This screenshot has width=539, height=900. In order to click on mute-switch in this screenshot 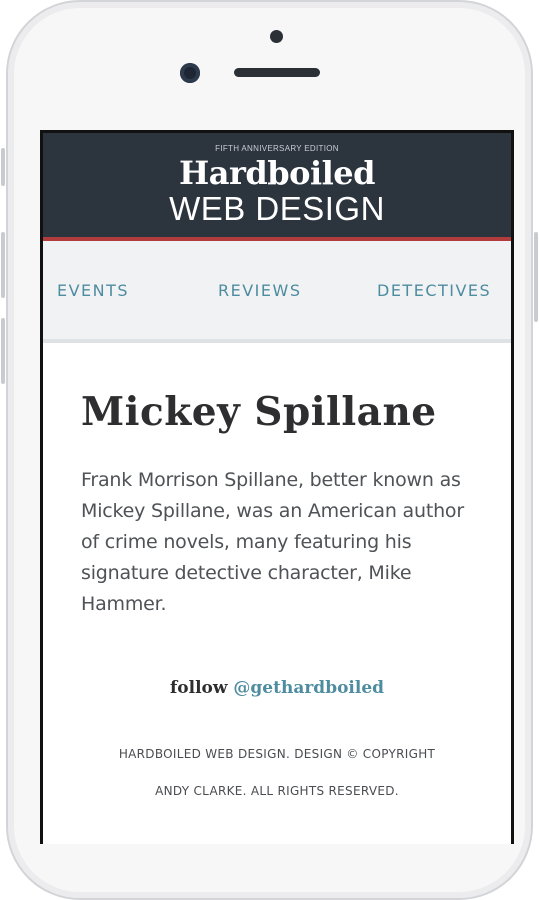, I will do `click(3, 167)`.